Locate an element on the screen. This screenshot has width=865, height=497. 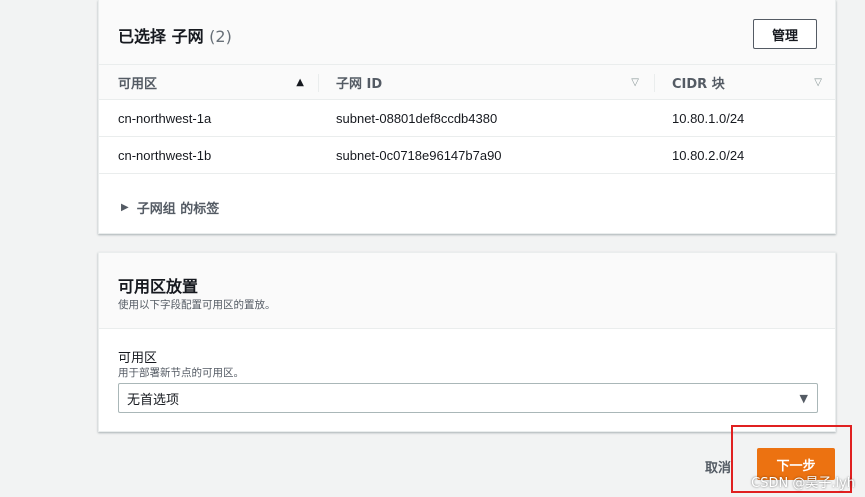
cell-az: cn-northwest-1a is located at coordinates (165, 118).